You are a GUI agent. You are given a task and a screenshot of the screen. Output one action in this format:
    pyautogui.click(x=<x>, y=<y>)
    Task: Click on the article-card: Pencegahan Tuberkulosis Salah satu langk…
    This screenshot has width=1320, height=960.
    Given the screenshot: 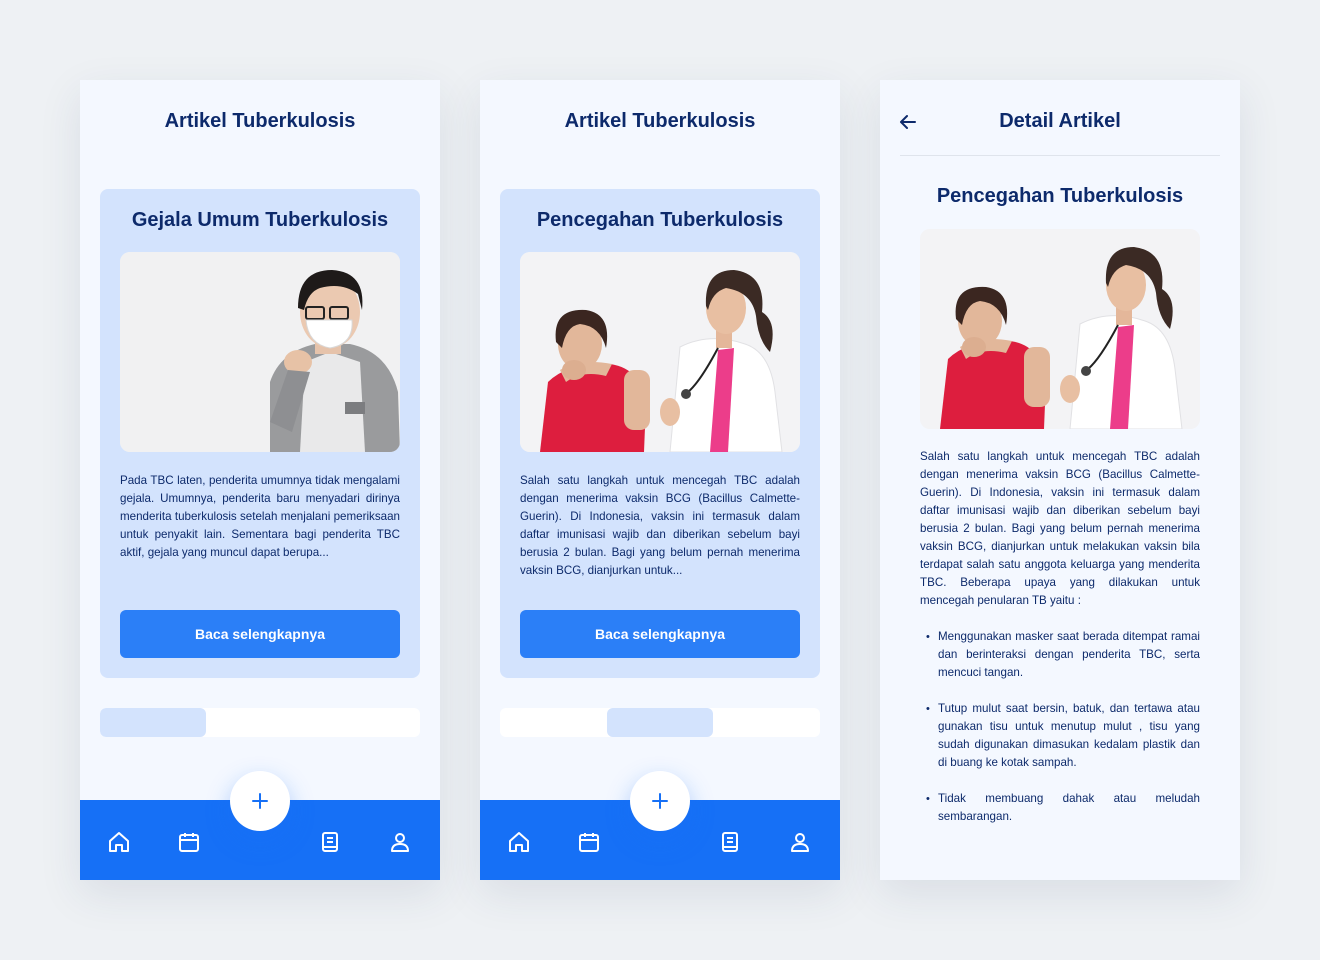 What is the action you would take?
    pyautogui.click(x=660, y=433)
    